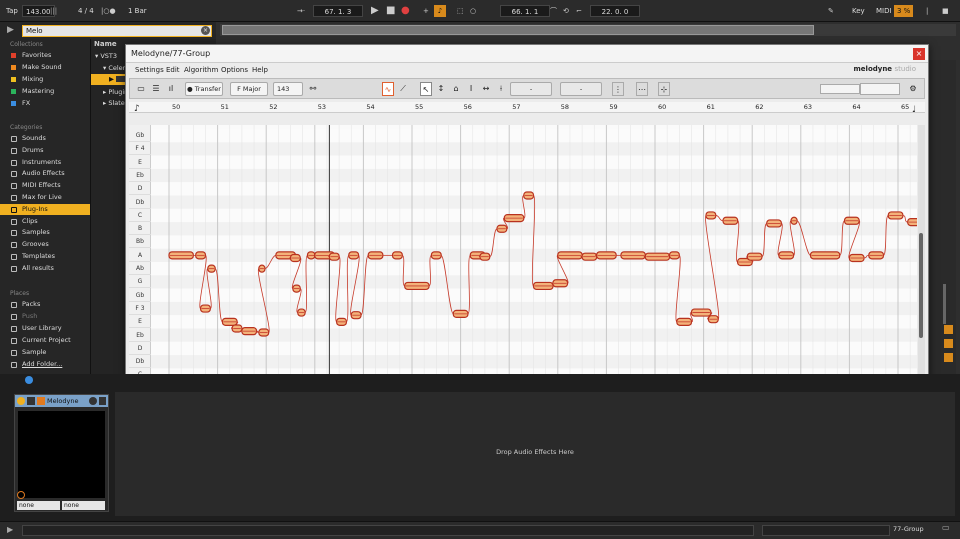 The height and width of the screenshot is (539, 960). I want to click on nudge-icon: |||, so click(53, 11).